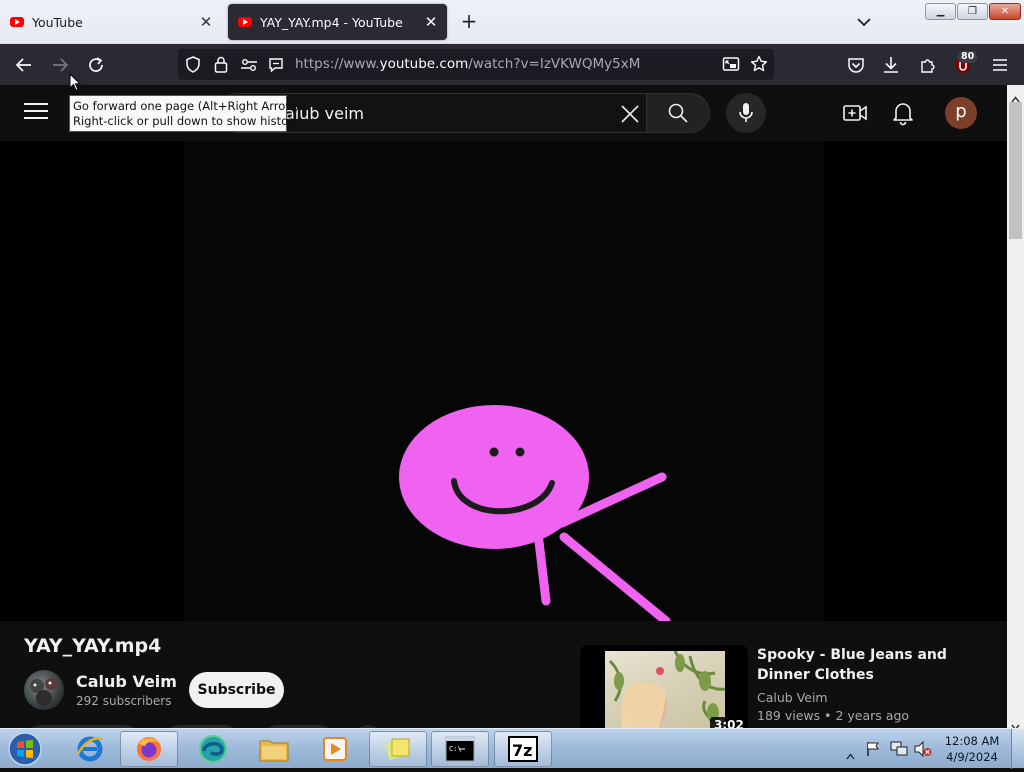  I want to click on bookmark-star-icon, so click(759, 66).